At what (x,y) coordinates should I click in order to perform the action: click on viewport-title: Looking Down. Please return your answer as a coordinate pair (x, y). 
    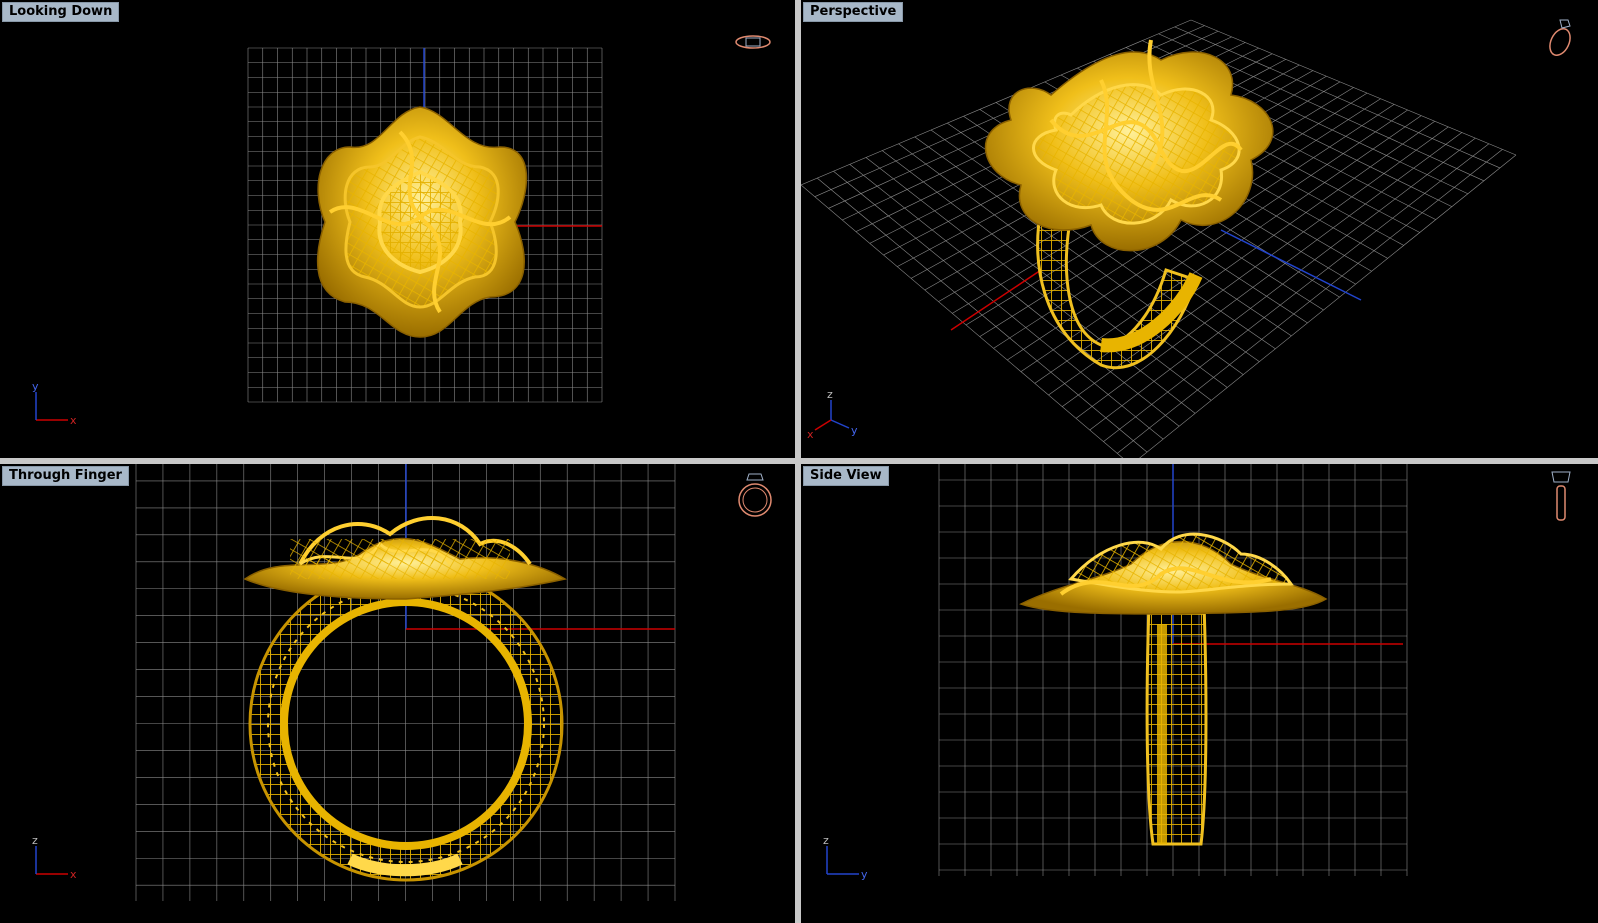
    Looking at the image, I should click on (61, 12).